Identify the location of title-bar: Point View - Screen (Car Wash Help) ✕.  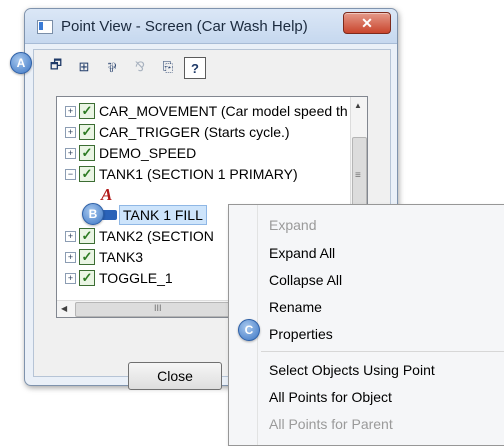
(211, 26).